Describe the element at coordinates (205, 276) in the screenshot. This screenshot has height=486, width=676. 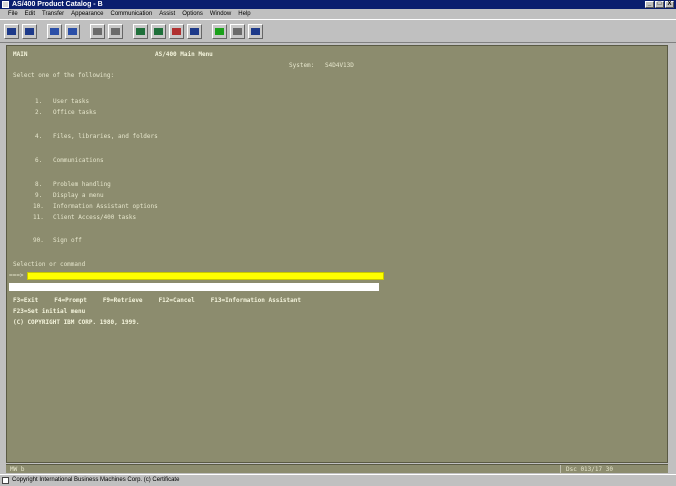
I see `command-input` at that location.